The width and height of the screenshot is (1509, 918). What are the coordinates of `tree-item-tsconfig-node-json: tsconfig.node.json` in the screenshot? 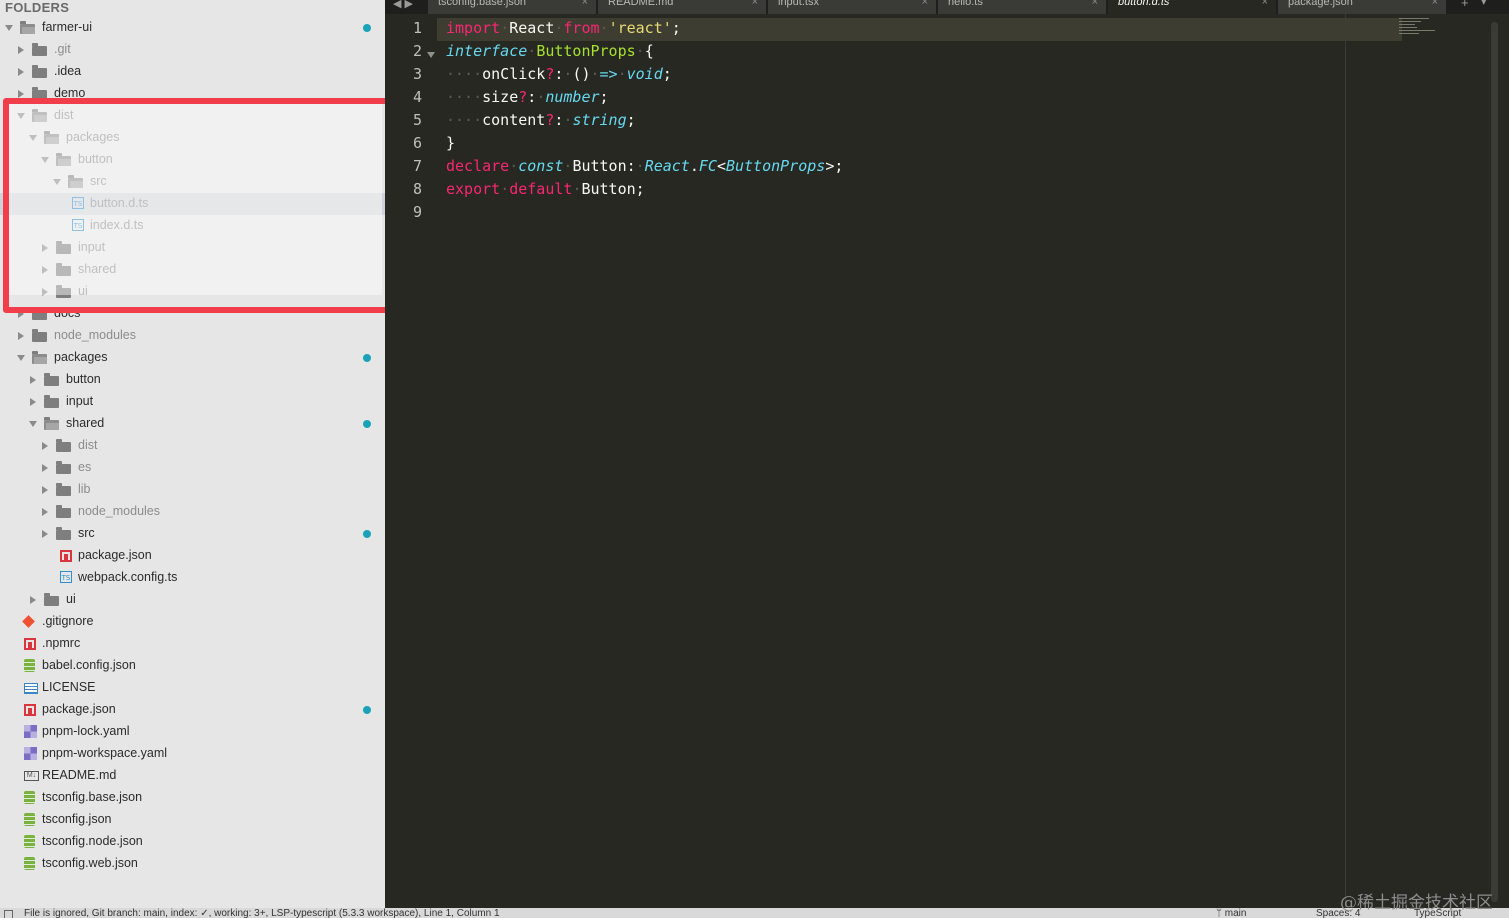 It's located at (192, 842).